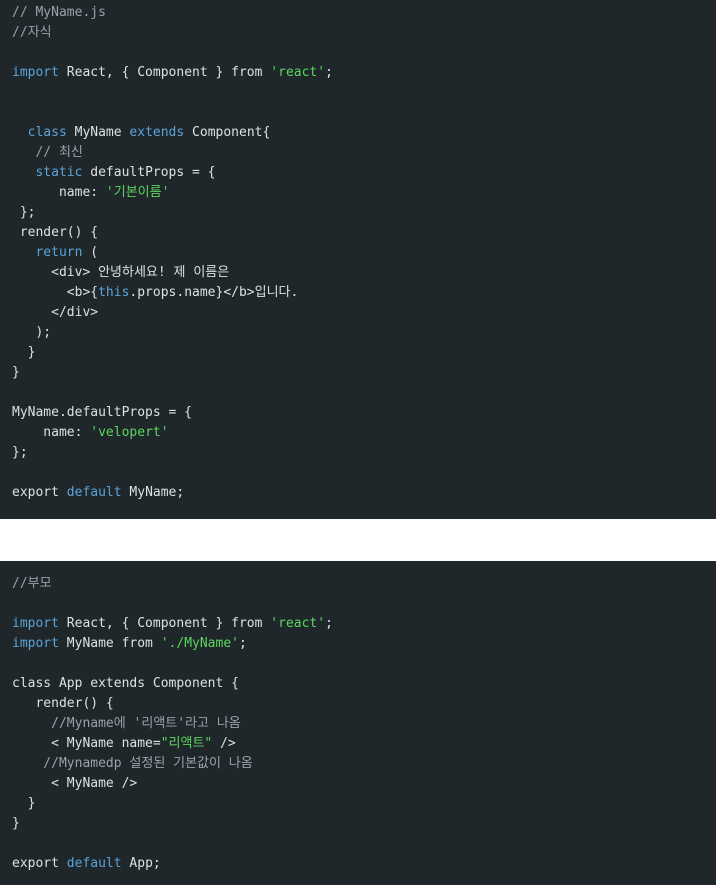 This screenshot has width=716, height=885. What do you see at coordinates (364, 293) in the screenshot?
I see `code-line: <b>{this.props.name}</b>입니다.` at bounding box center [364, 293].